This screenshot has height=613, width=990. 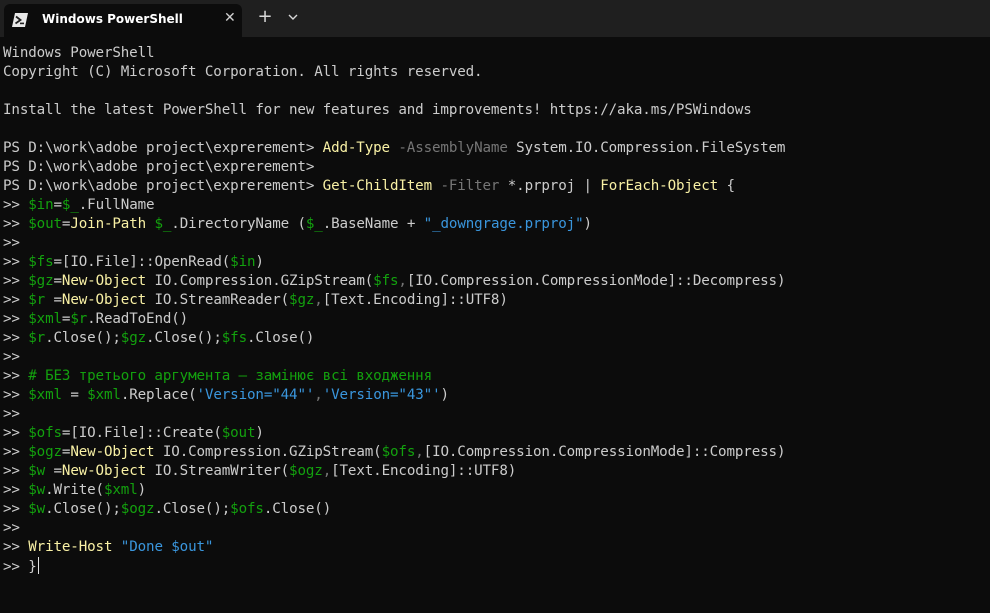 What do you see at coordinates (260, 281) in the screenshot?
I see `terminal-text: IO.Compression.GZipStream(` at bounding box center [260, 281].